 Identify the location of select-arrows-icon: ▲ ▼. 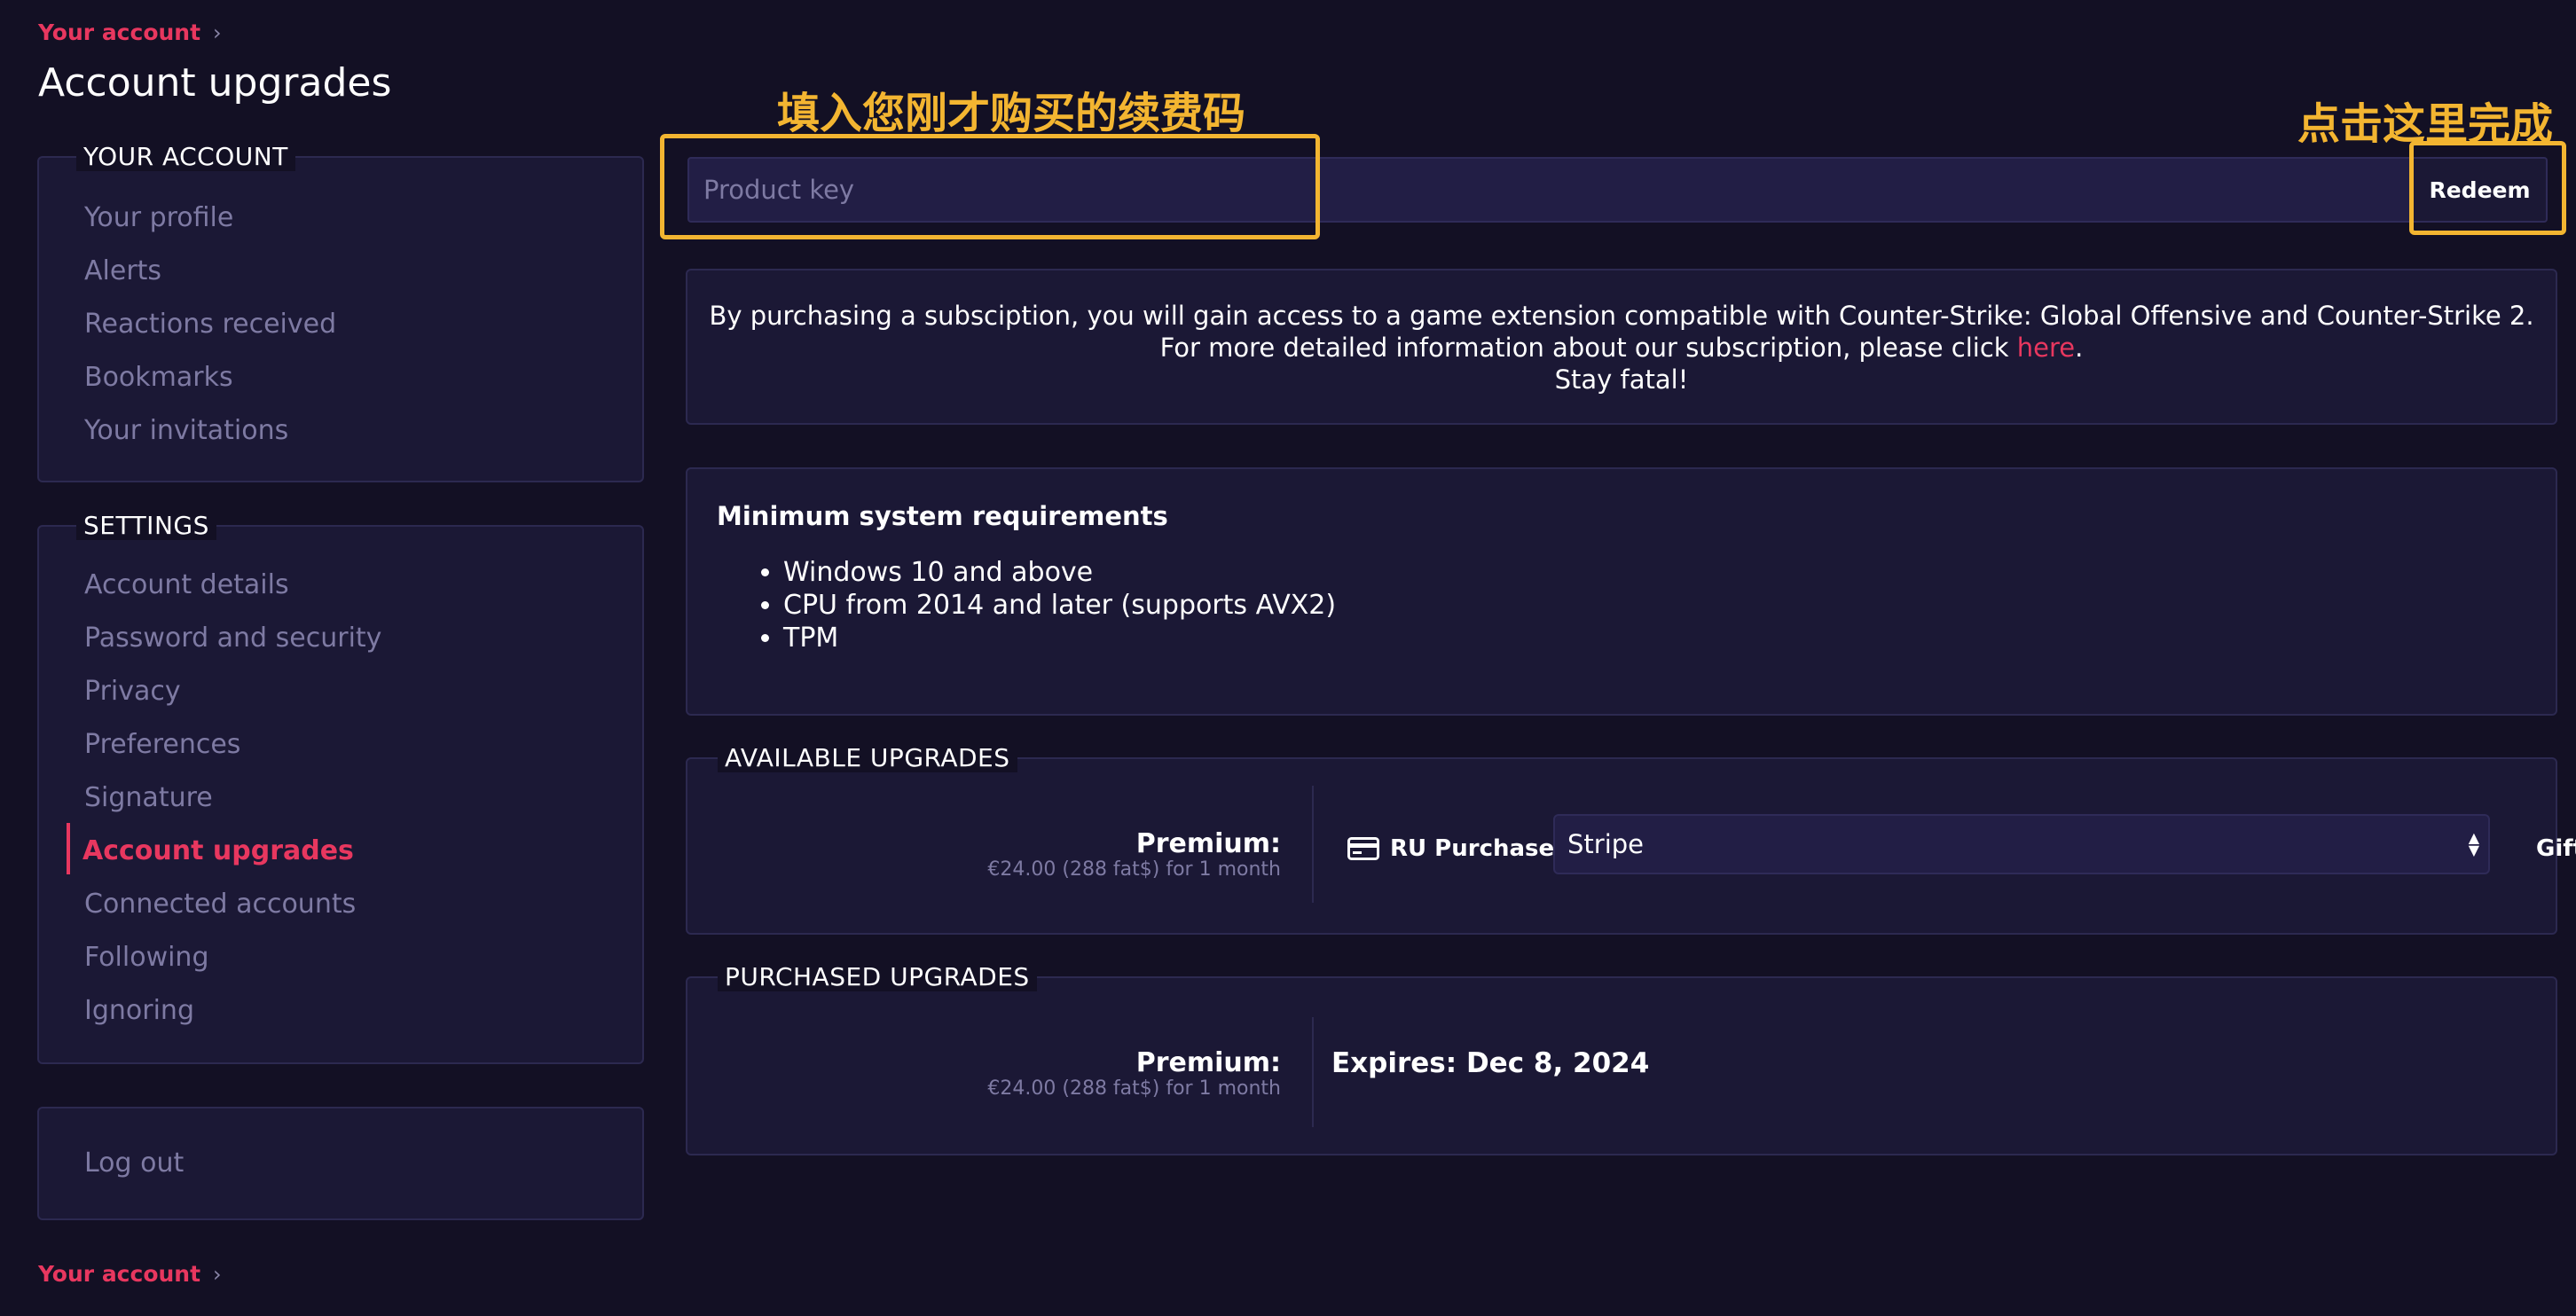
(2473, 843).